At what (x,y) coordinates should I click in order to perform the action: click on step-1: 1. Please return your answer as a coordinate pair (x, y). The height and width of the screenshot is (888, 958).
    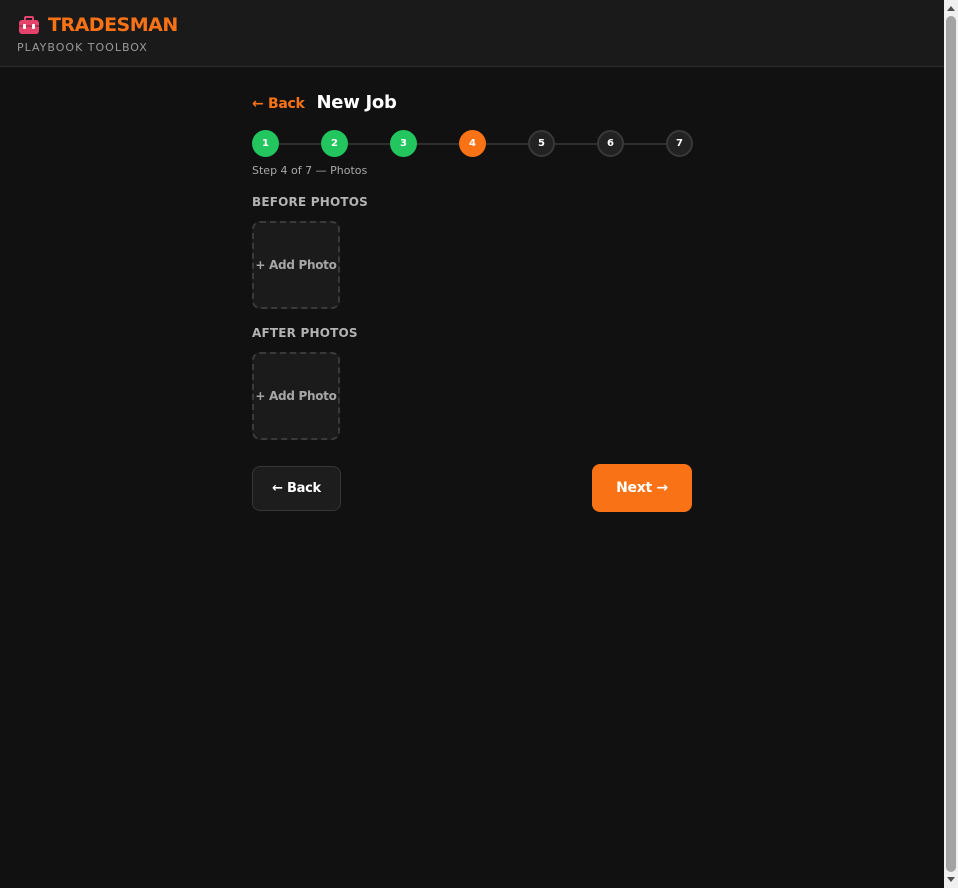
    Looking at the image, I should click on (265, 143).